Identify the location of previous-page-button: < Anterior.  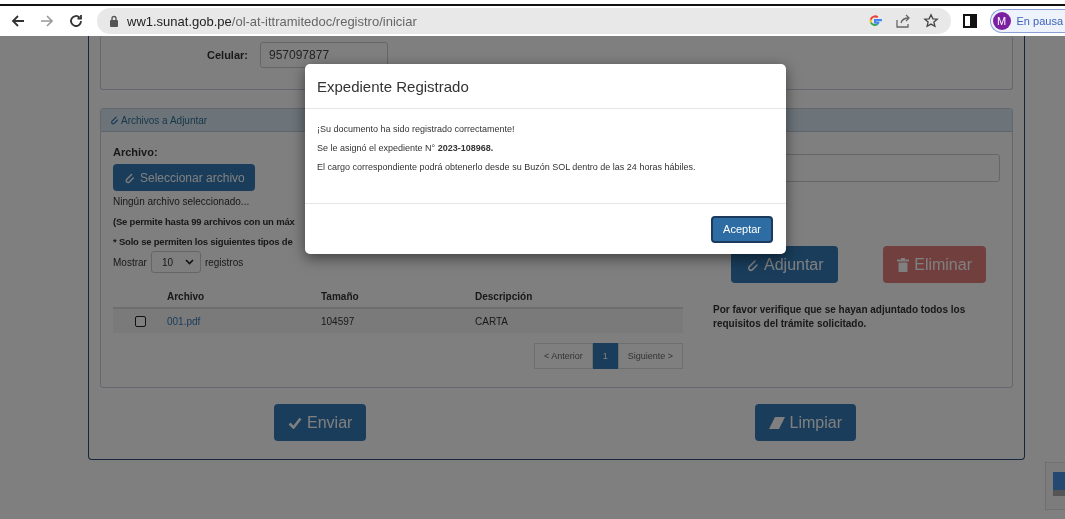
(563, 356).